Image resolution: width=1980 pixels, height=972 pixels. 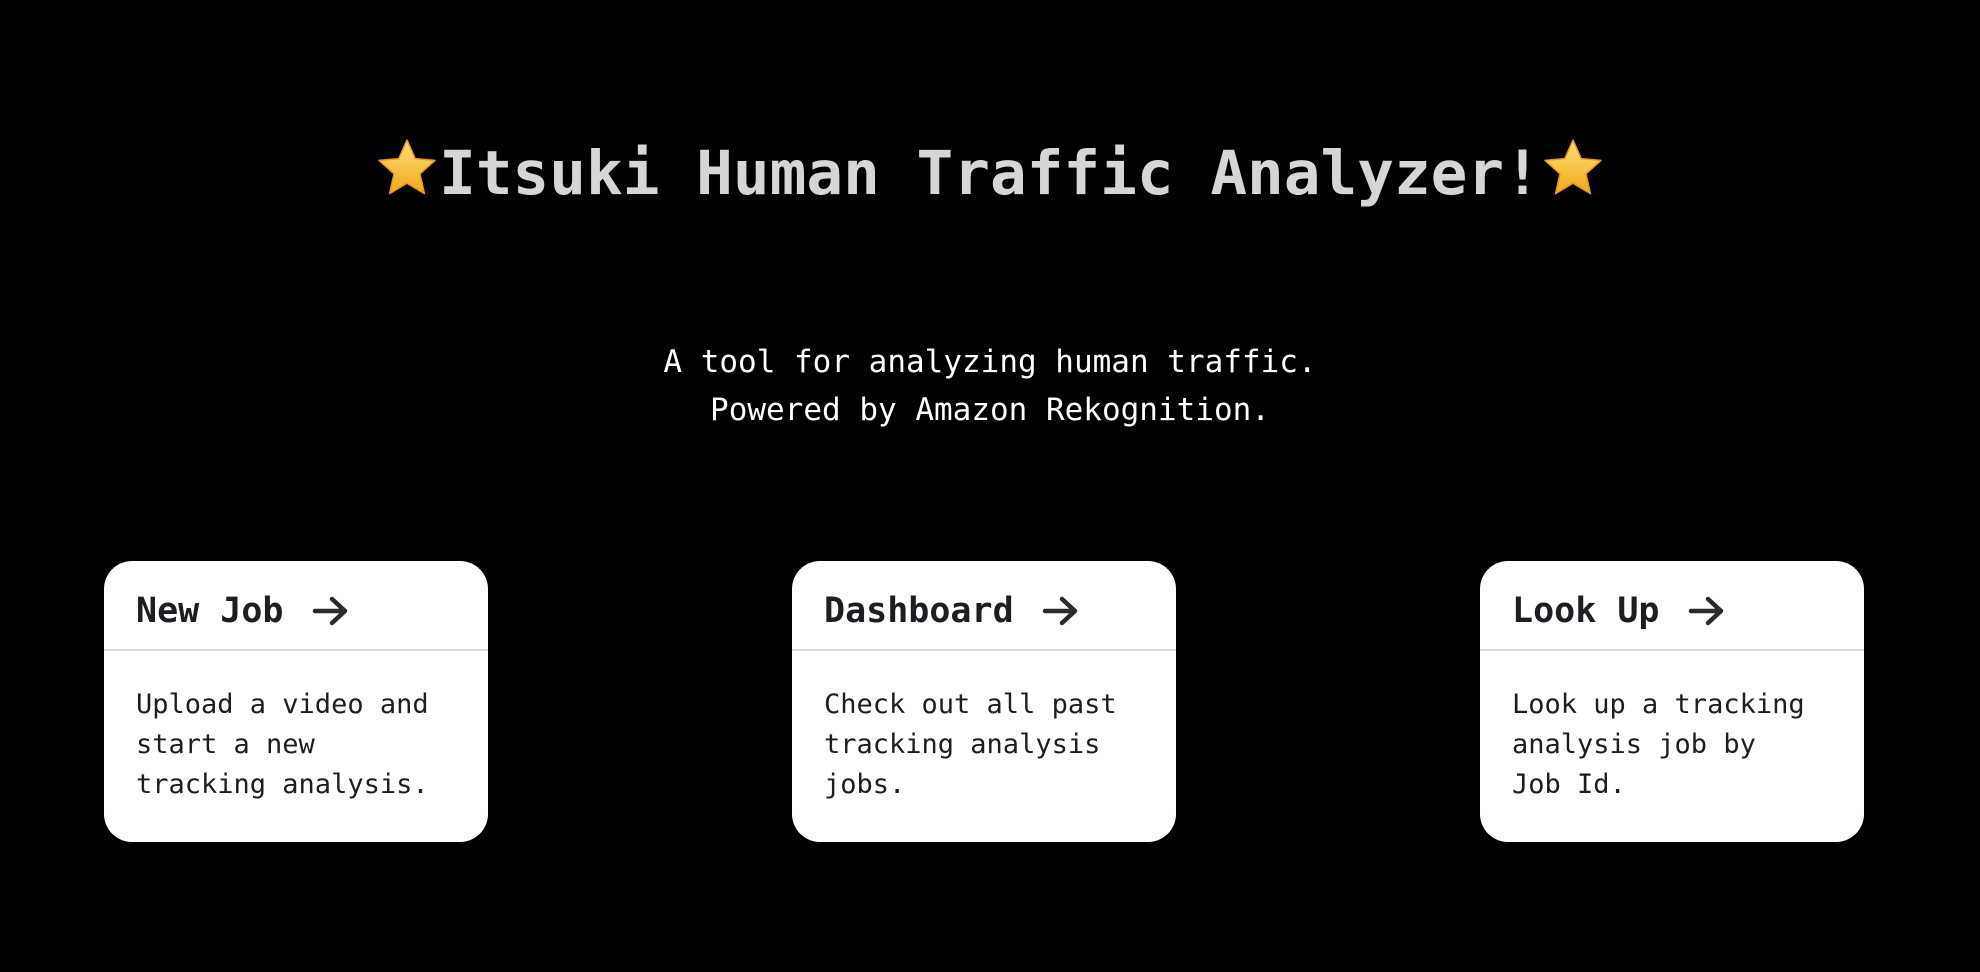 I want to click on title-text: Itsuki Human Traffic Analyzer!, so click(x=990, y=173).